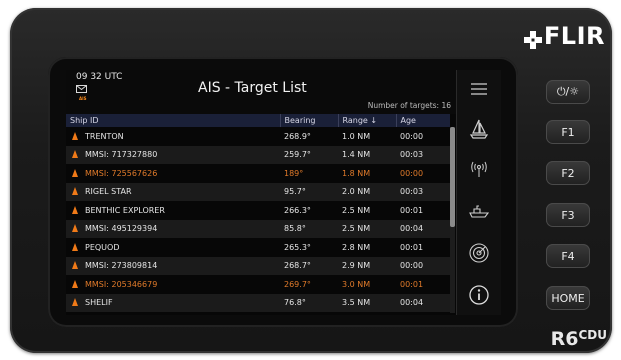  What do you see at coordinates (356, 266) in the screenshot?
I see `range-text: 2.9 NM` at bounding box center [356, 266].